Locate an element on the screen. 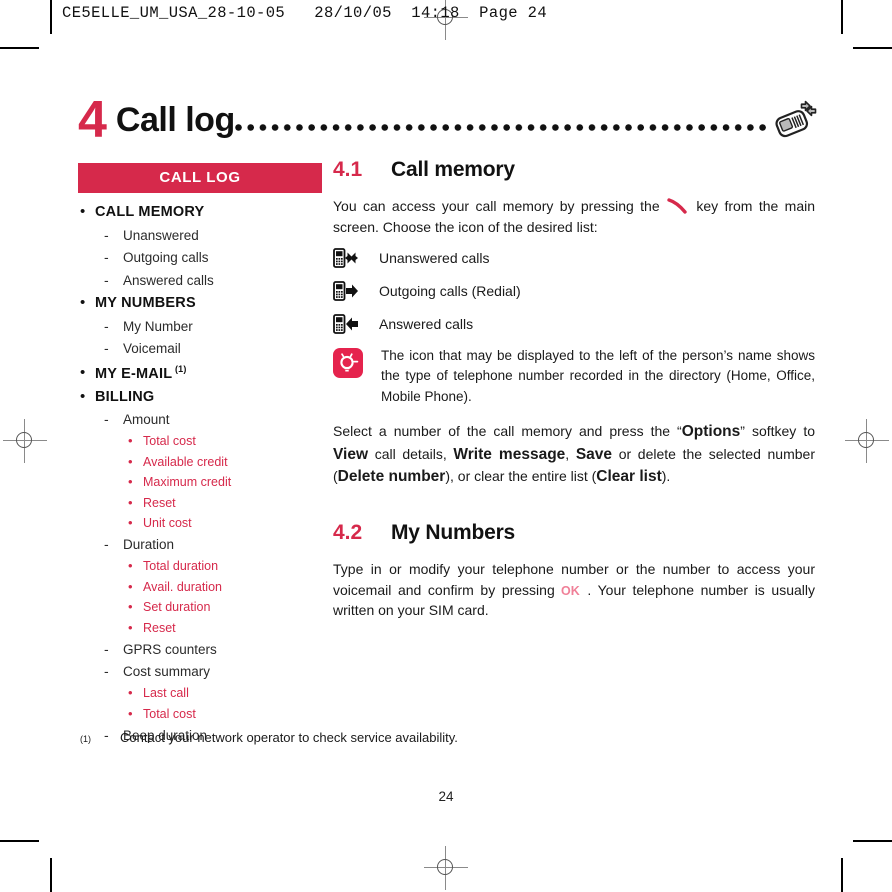 This screenshot has width=892, height=892. options-para-p2: ” softkey to is located at coordinates (777, 430).